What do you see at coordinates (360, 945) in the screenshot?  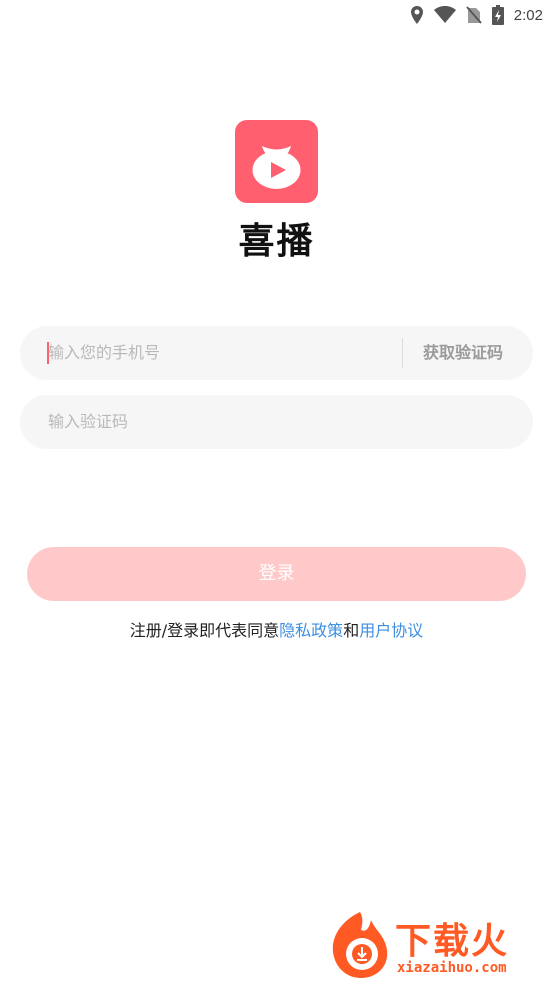 I see `flame-logo-icon` at bounding box center [360, 945].